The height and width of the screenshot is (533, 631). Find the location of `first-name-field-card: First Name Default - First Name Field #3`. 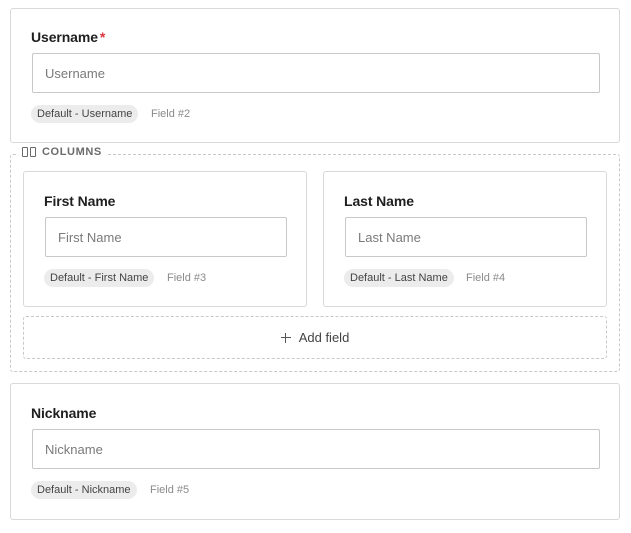

first-name-field-card: First Name Default - First Name Field #3 is located at coordinates (165, 239).